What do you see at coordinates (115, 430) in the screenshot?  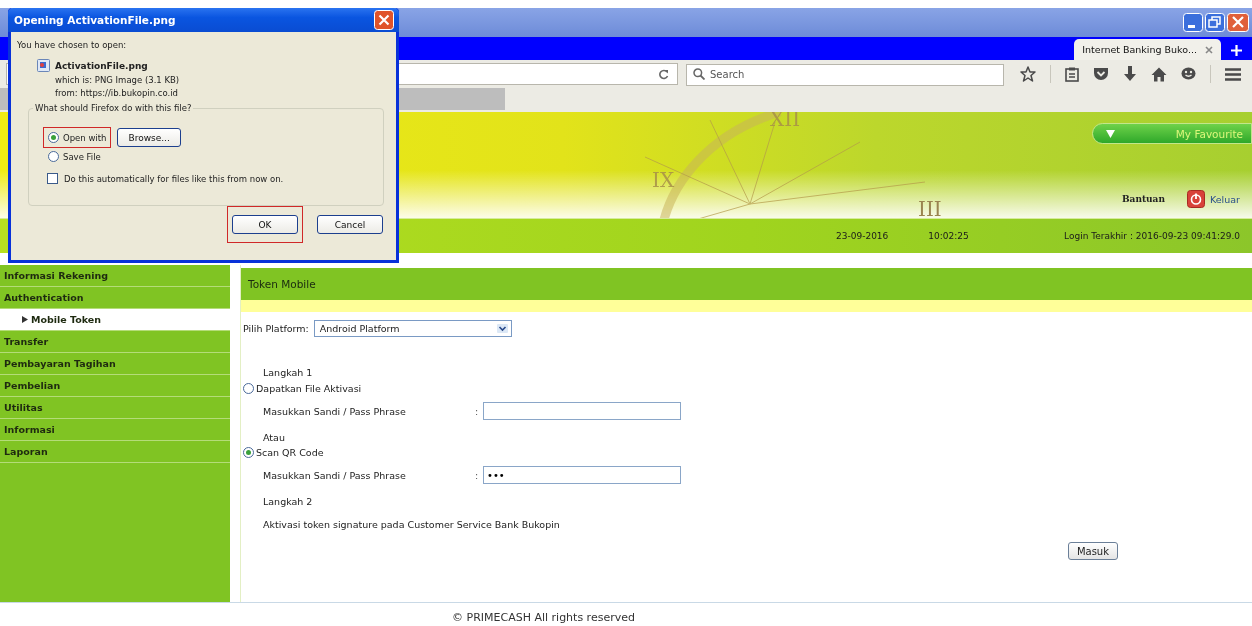 I see `sidebar-item: Informasi` at bounding box center [115, 430].